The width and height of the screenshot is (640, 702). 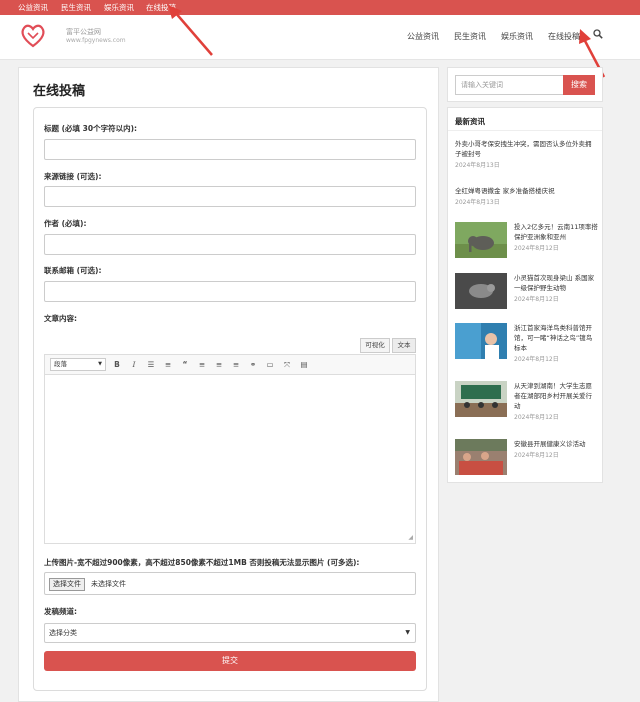 I want to click on divider, so click(x=525, y=130).